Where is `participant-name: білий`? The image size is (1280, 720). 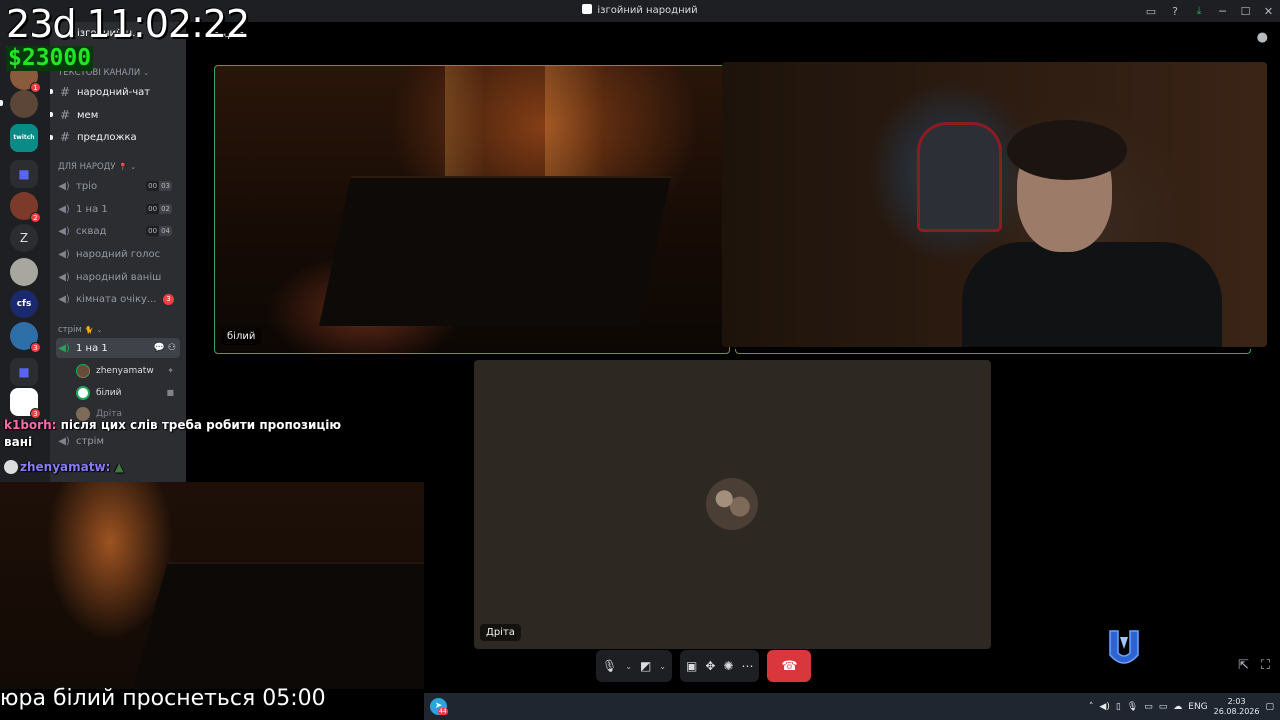 participant-name: білий is located at coordinates (241, 336).